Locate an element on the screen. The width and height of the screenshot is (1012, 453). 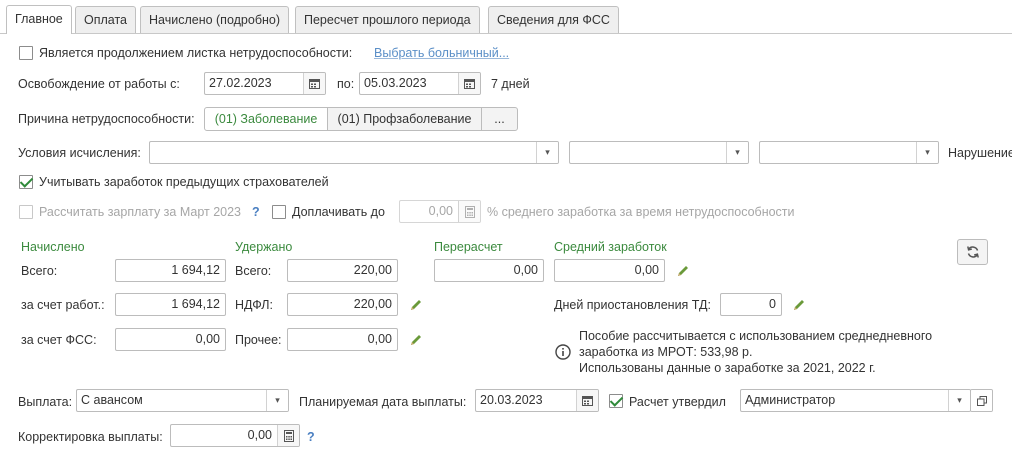
open-window-icon is located at coordinates (981, 400).